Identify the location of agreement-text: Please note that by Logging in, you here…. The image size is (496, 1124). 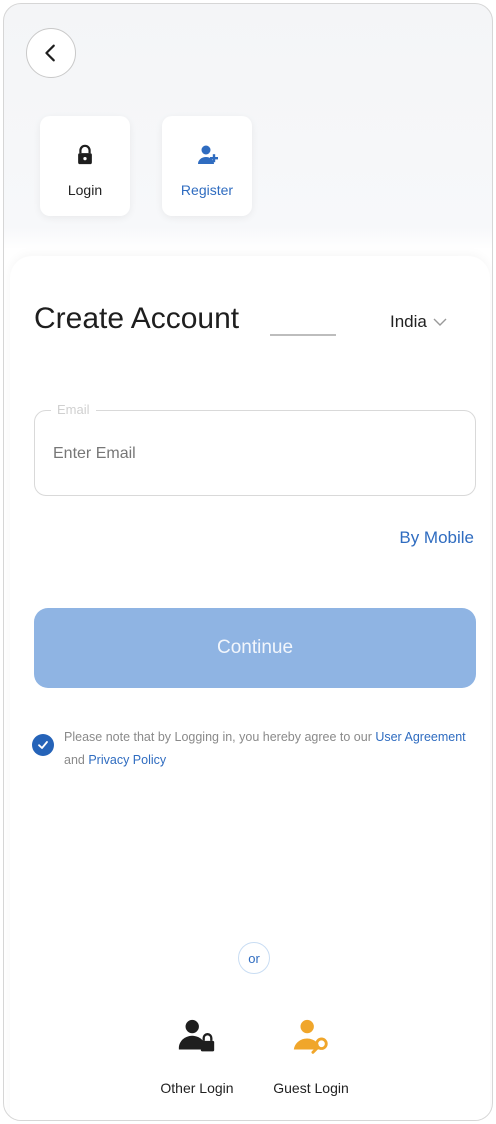
(268, 749).